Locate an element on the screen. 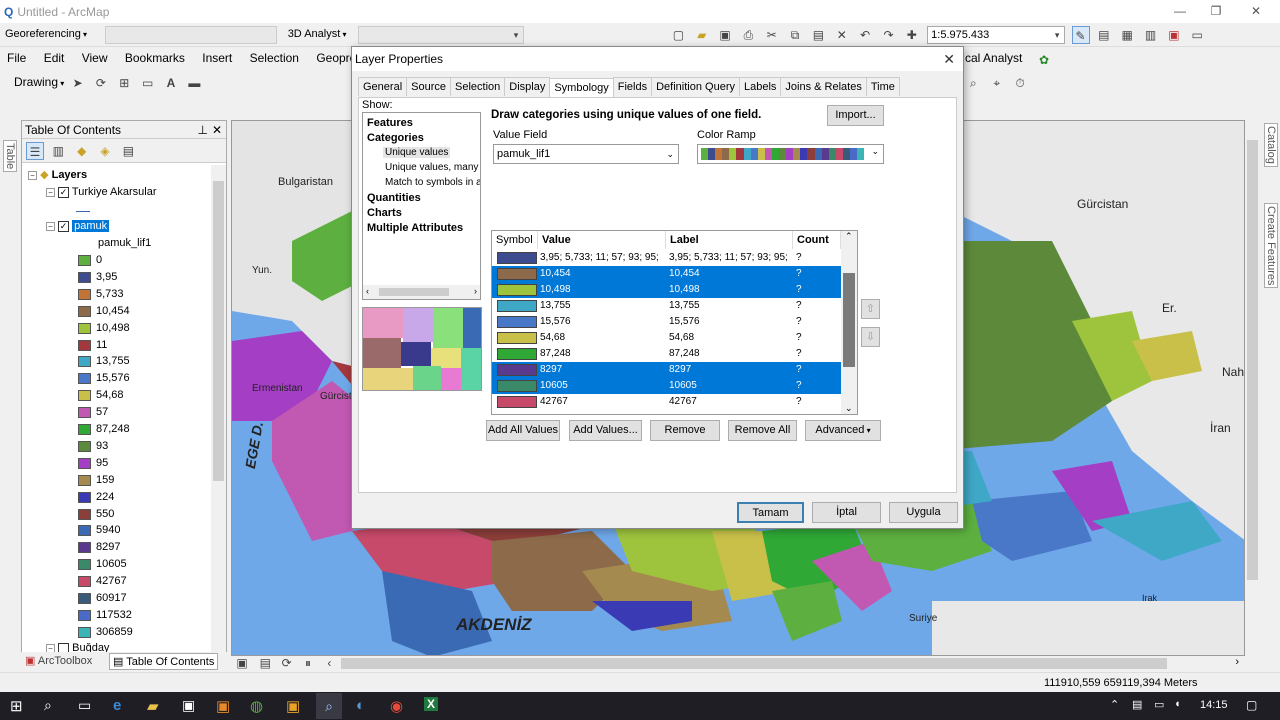 This screenshot has height=720, width=1280. col-count: Count is located at coordinates (817, 240).